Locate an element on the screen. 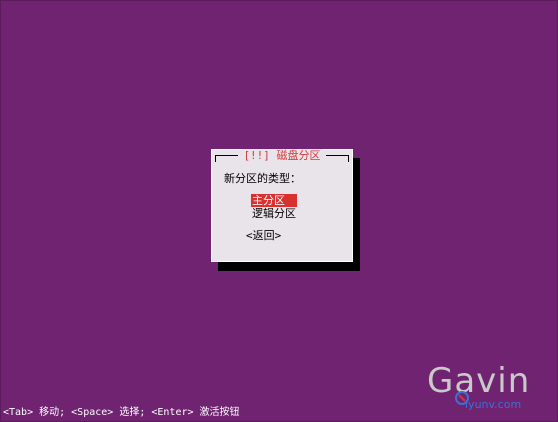 This screenshot has width=558, height=422. partition-type-options: 主分区 逻辑分区 is located at coordinates (274, 207).